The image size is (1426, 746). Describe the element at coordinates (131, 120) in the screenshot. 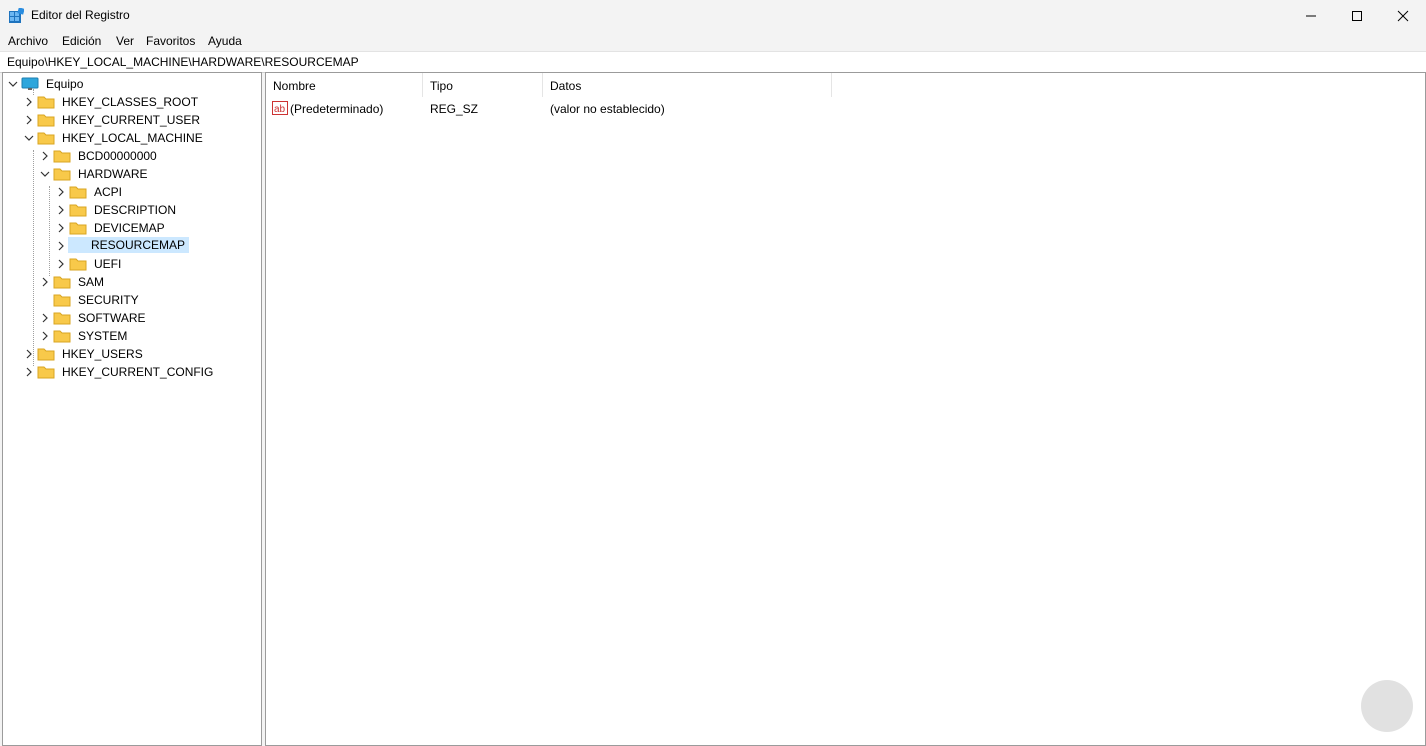

I see `tree-label: HKEY_CURRENT_USER` at that location.